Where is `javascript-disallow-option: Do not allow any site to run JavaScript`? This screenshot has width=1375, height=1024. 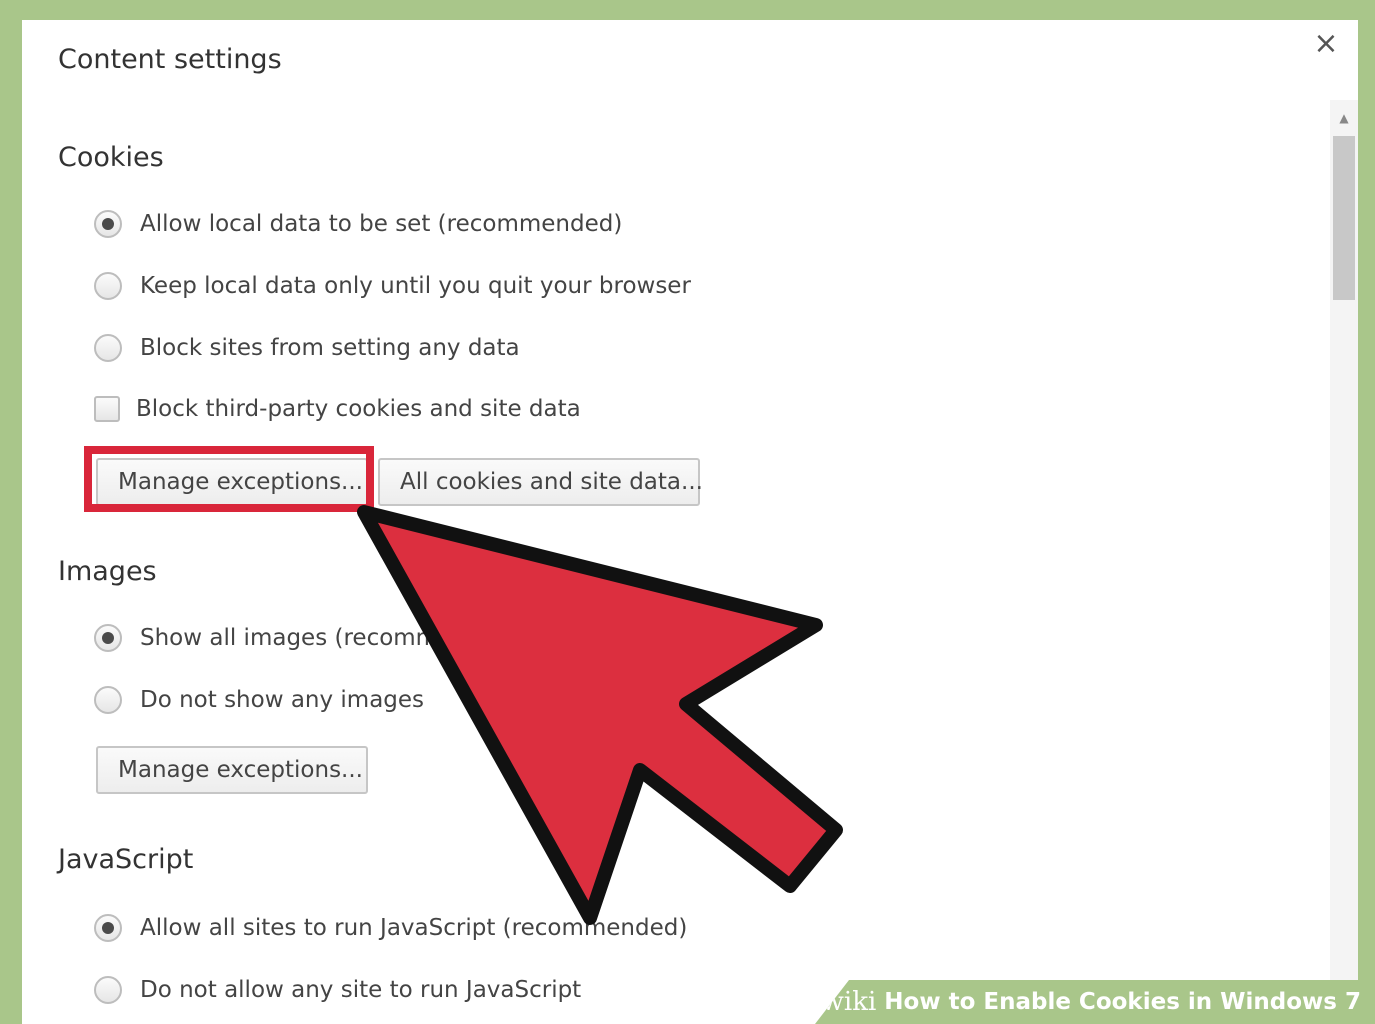 javascript-disallow-option: Do not allow any site to run JavaScript is located at coordinates (337, 990).